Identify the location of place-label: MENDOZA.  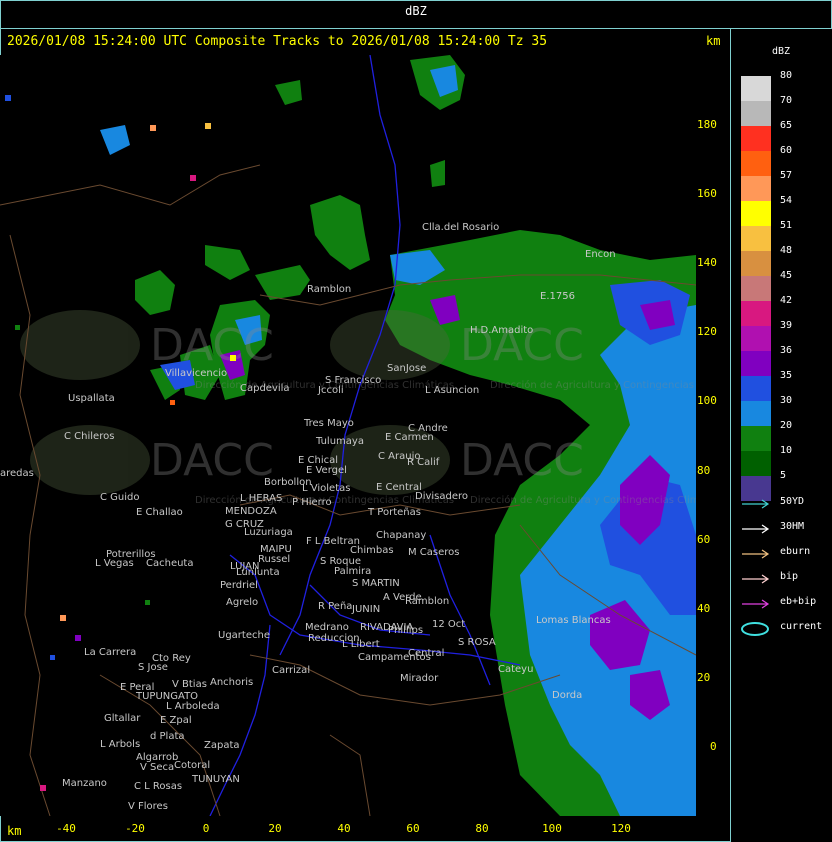
(251, 511).